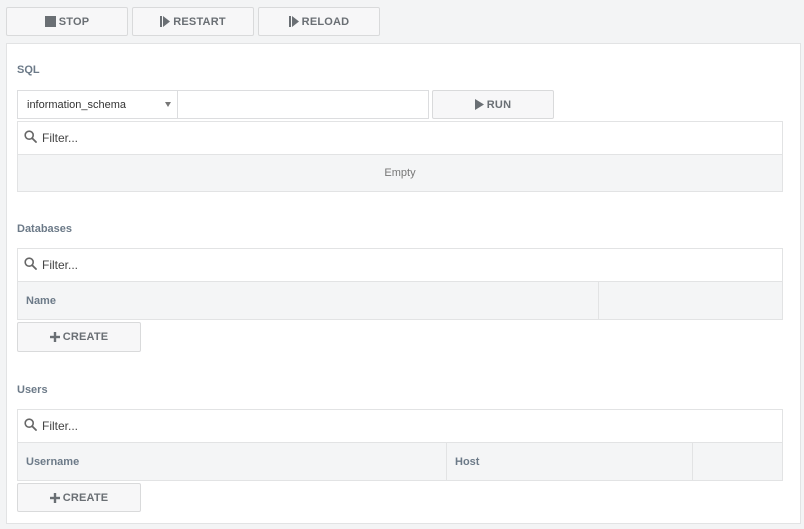  Describe the element at coordinates (165, 21) in the screenshot. I see `restart-icon` at that location.